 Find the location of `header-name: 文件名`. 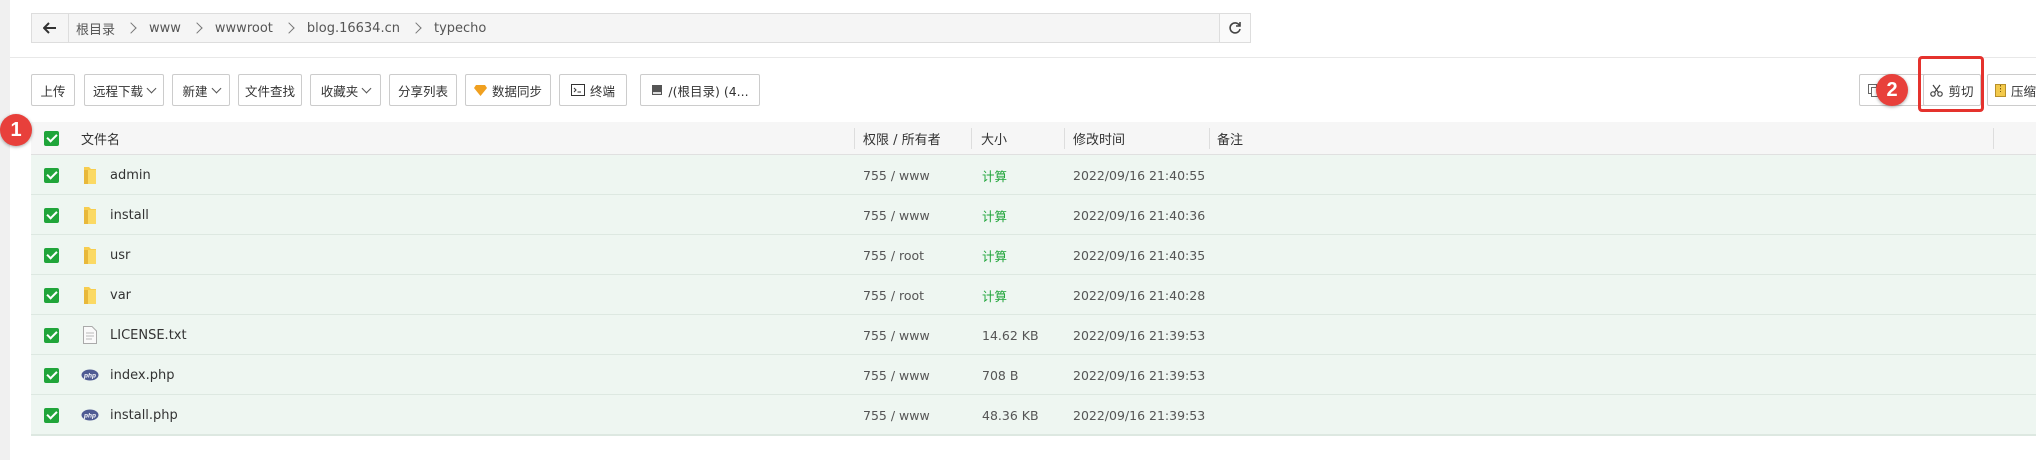

header-name: 文件名 is located at coordinates (100, 138).